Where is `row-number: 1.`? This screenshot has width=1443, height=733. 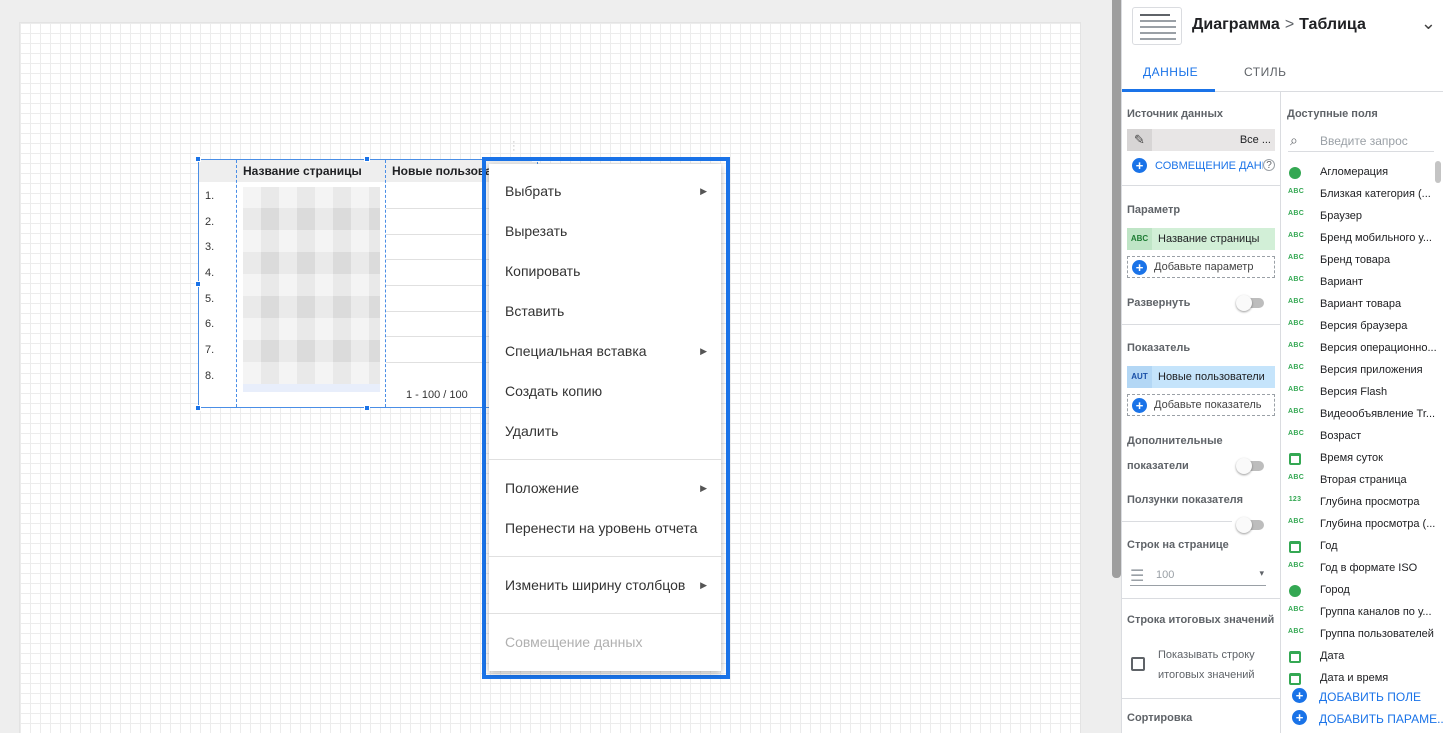
row-number: 1. is located at coordinates (210, 196).